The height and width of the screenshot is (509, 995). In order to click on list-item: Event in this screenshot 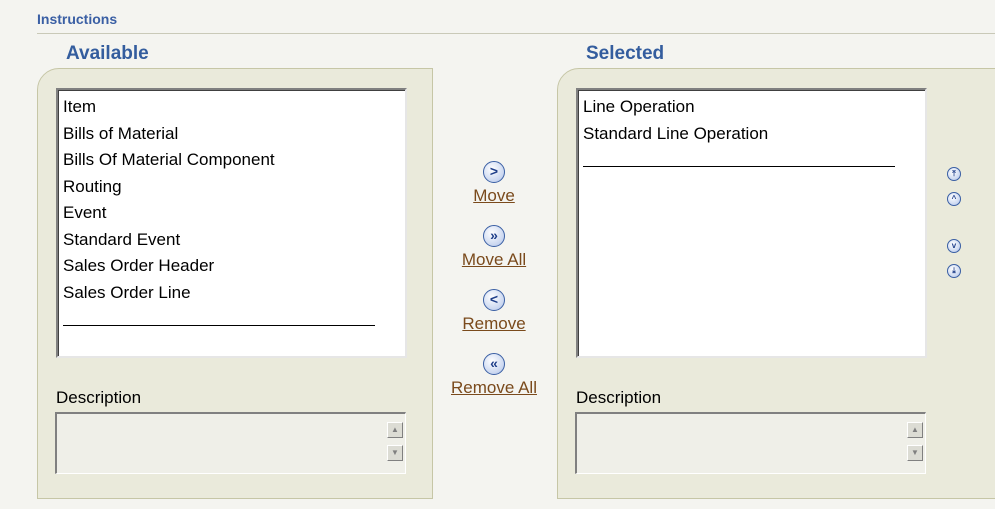, I will do `click(231, 213)`.